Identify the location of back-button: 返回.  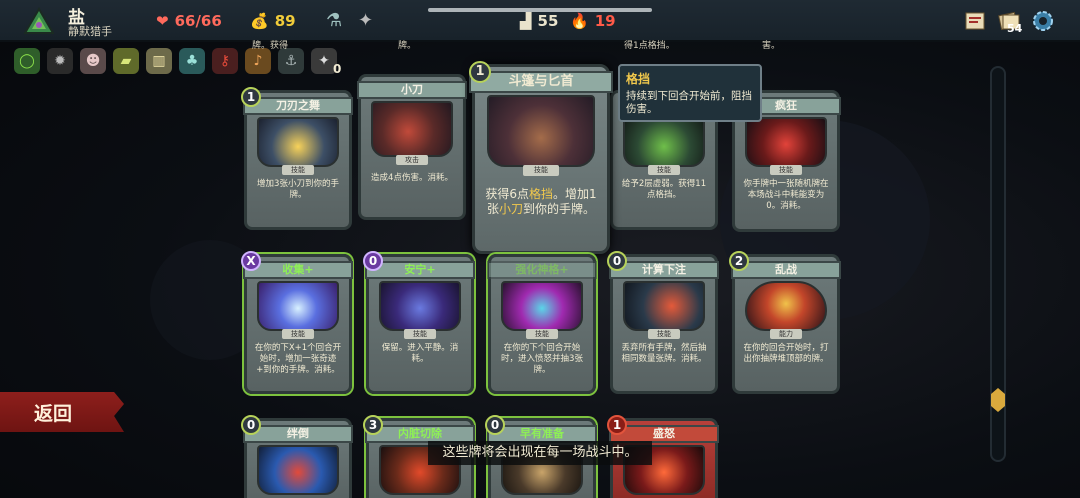
(62, 412).